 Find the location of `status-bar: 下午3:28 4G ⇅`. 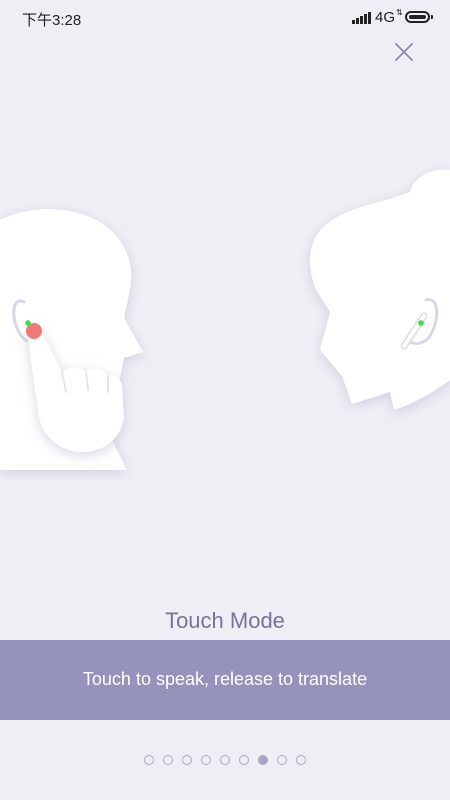

status-bar: 下午3:28 4G ⇅ is located at coordinates (225, 18).